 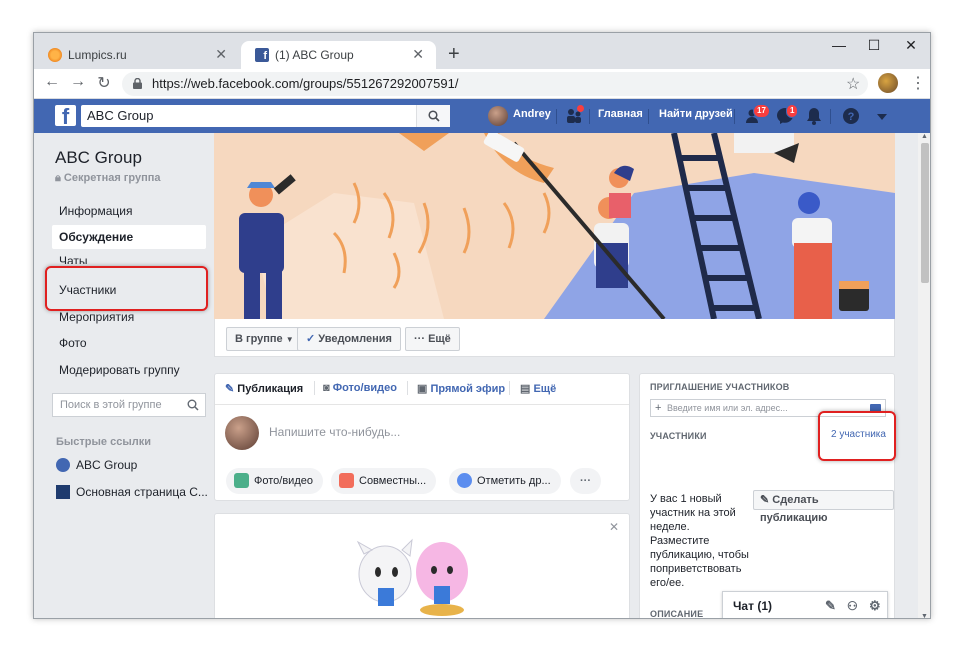 I want to click on friend-requests-badge: 17, so click(x=761, y=111).